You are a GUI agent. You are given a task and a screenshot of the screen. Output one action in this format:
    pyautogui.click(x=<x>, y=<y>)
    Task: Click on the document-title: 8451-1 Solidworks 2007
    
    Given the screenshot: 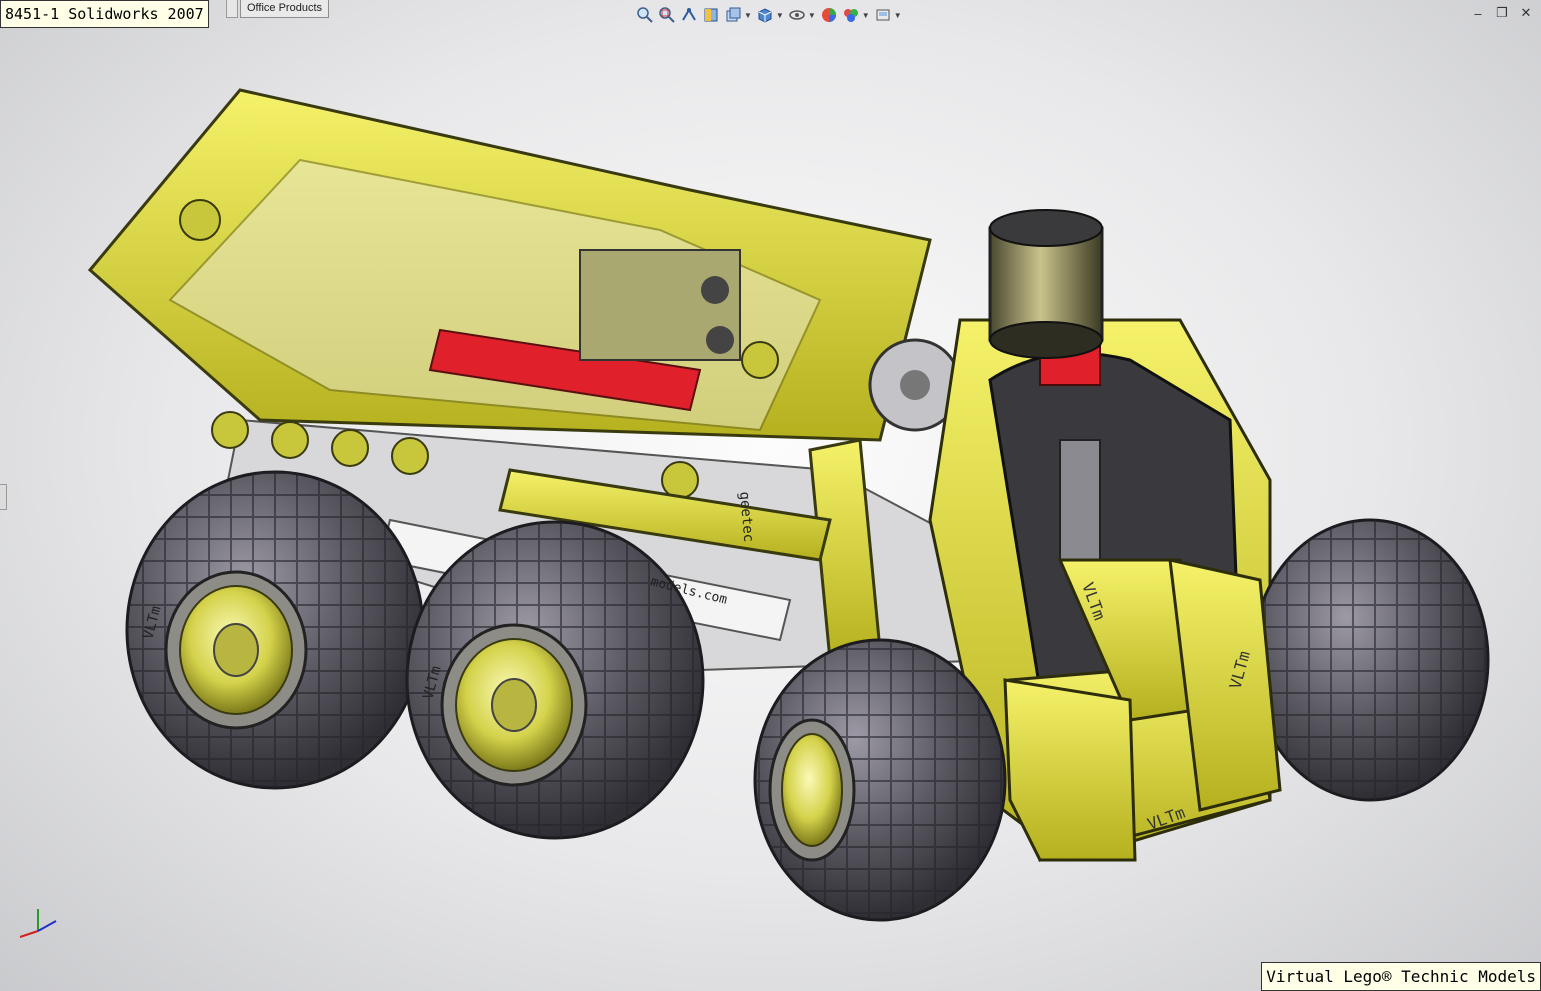 What is the action you would take?
    pyautogui.click(x=104, y=14)
    